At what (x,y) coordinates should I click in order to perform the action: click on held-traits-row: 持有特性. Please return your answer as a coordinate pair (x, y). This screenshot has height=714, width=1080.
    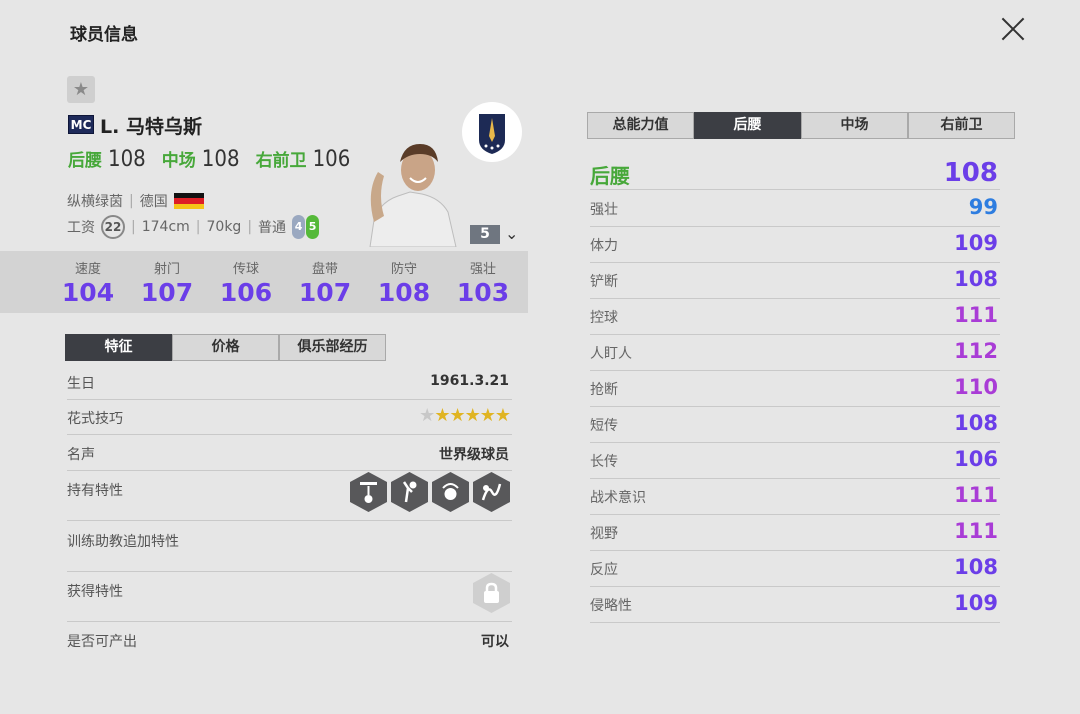
    Looking at the image, I should click on (289, 496).